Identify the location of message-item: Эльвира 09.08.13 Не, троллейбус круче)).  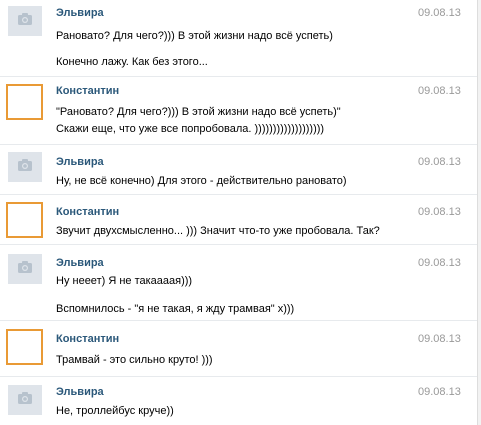
(240, 400).